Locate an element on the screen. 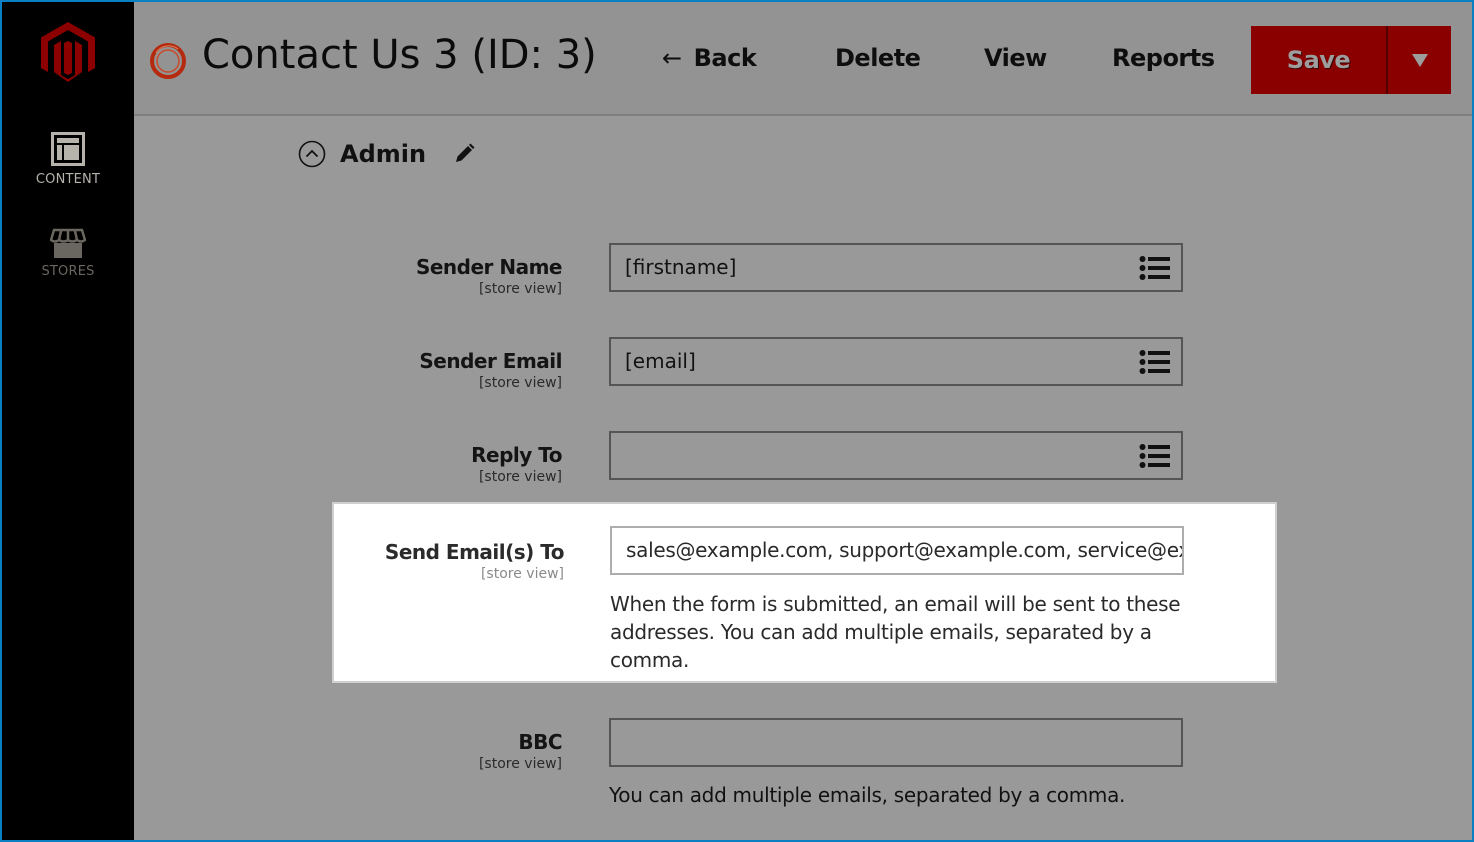 The width and height of the screenshot is (1474, 842). field-value: [firstname] is located at coordinates (681, 267).